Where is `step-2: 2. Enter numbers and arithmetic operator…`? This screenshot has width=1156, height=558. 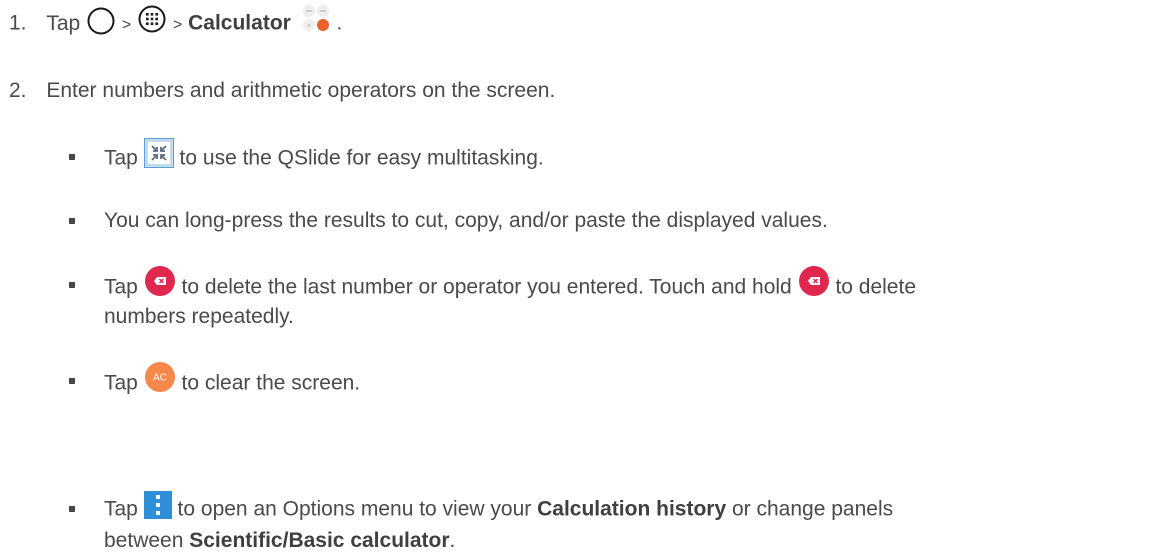
step-2: 2. Enter numbers and arithmetic operator… is located at coordinates (282, 91).